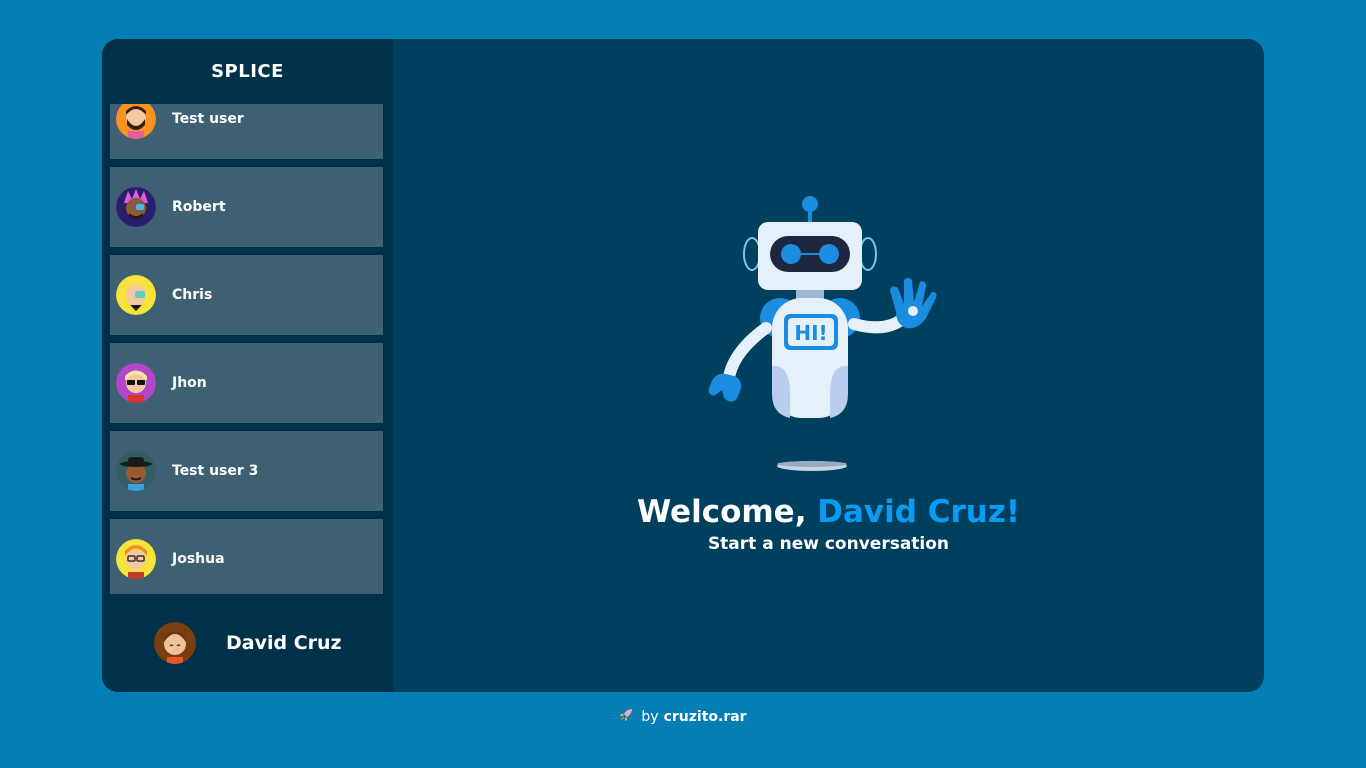 The height and width of the screenshot is (768, 1366). I want to click on welcome-user-name: David Cruz!, so click(919, 512).